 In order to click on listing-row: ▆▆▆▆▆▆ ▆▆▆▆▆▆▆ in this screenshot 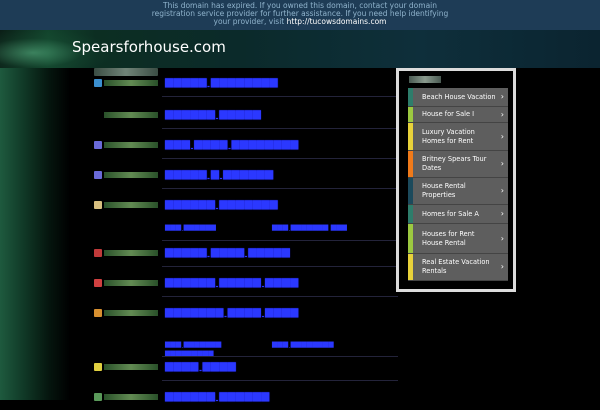, I will do `click(245, 208)`.